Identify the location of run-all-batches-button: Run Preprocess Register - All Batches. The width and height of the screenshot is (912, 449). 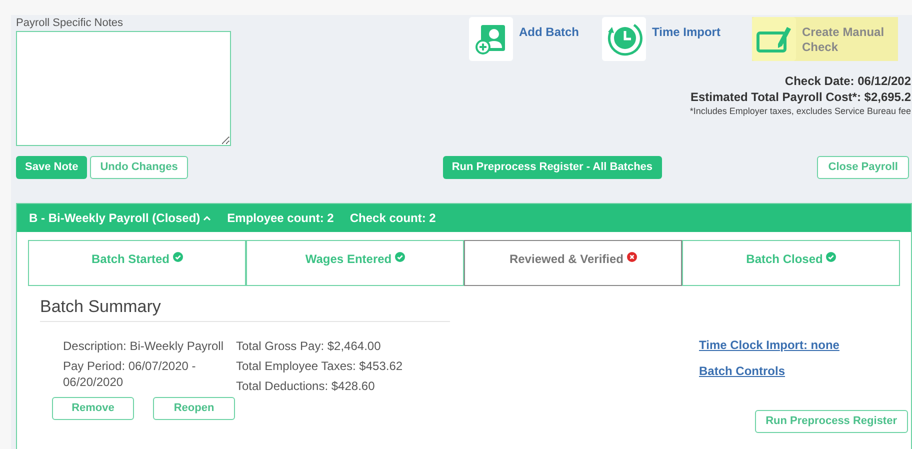
(552, 167).